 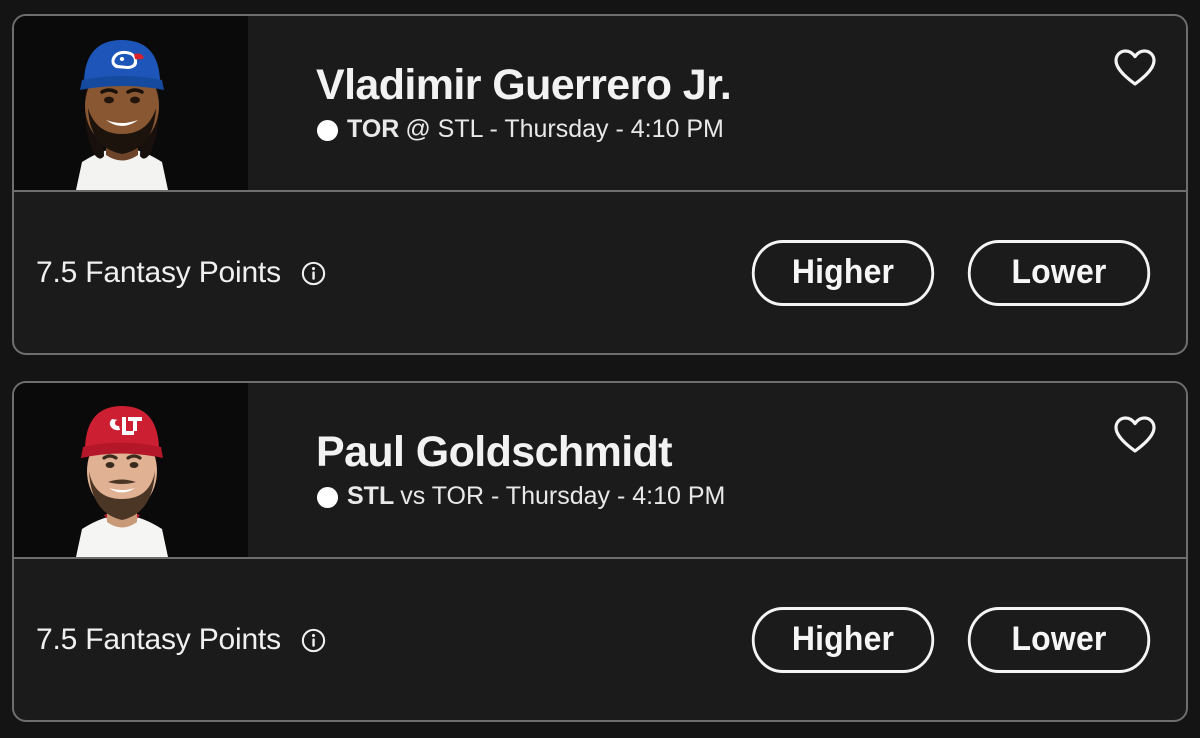 What do you see at coordinates (750, 496) in the screenshot?
I see `game-info-line: STL vs TOR - Thursday - 4:10 PM` at bounding box center [750, 496].